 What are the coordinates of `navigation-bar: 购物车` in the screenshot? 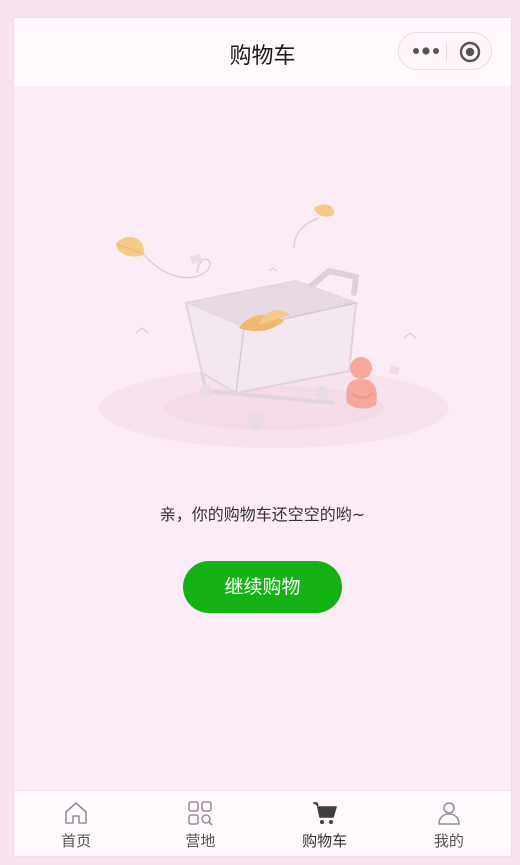 It's located at (262, 52).